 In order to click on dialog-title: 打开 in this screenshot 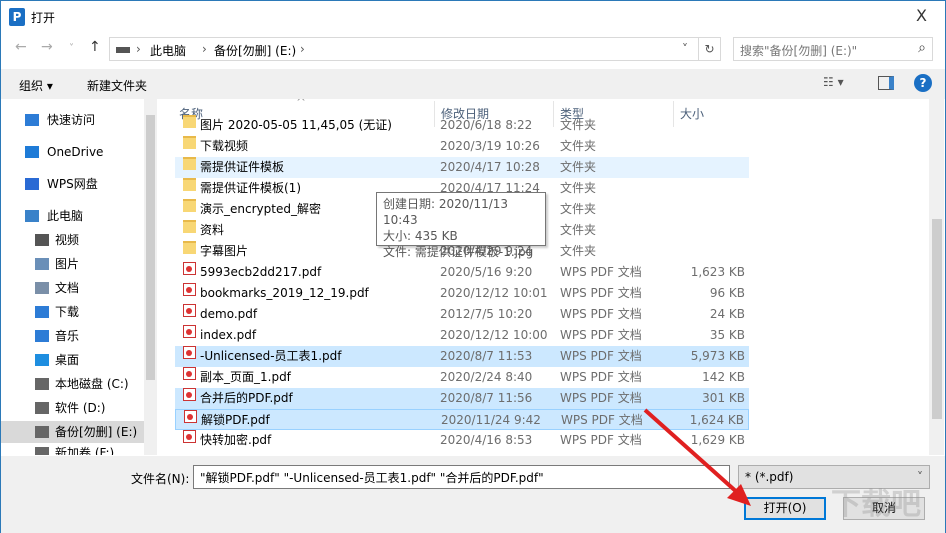, I will do `click(43, 18)`.